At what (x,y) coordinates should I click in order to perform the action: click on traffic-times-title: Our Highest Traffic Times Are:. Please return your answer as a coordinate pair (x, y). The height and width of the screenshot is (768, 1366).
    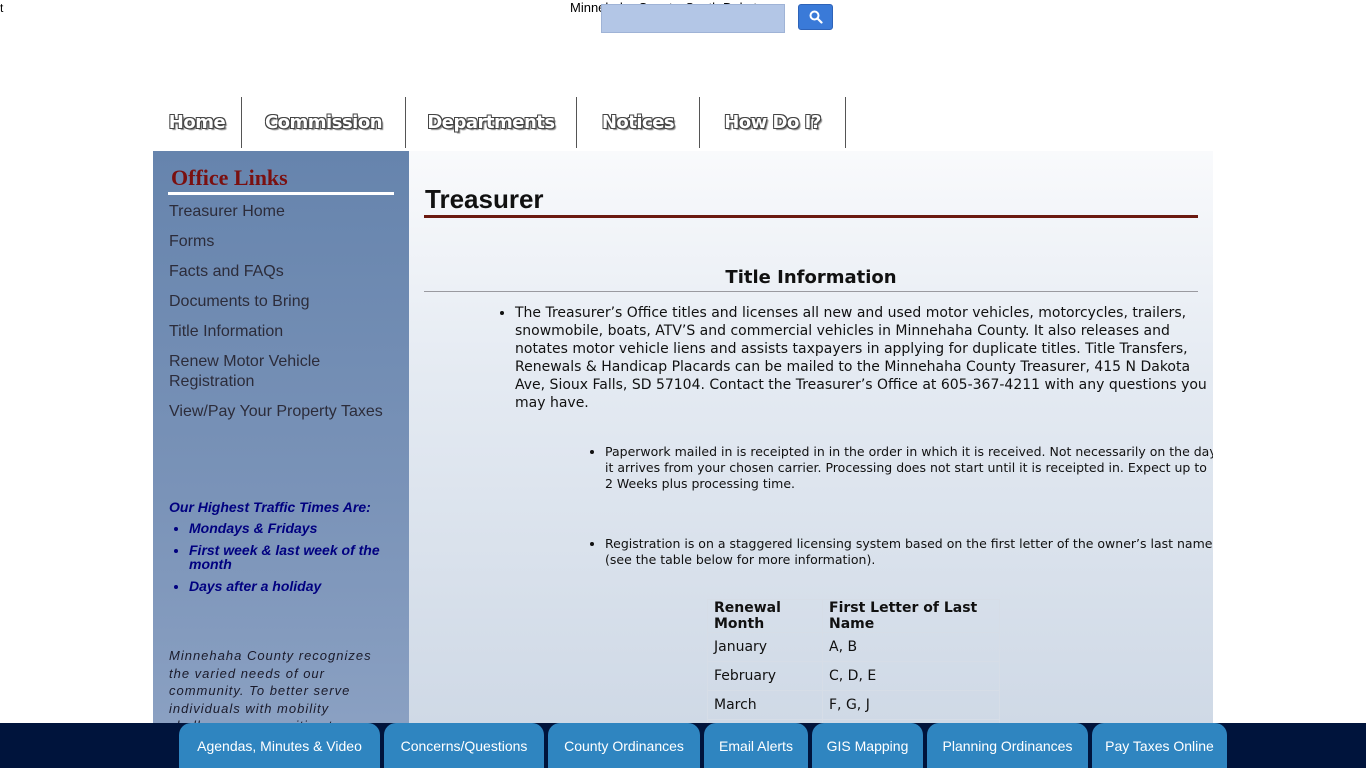
    Looking at the image, I should click on (270, 507).